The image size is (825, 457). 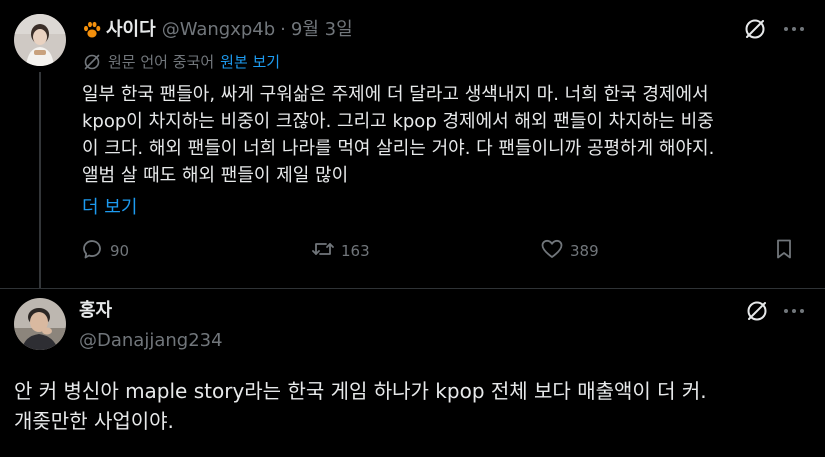 I want to click on reply-button: 90, so click(x=104, y=251).